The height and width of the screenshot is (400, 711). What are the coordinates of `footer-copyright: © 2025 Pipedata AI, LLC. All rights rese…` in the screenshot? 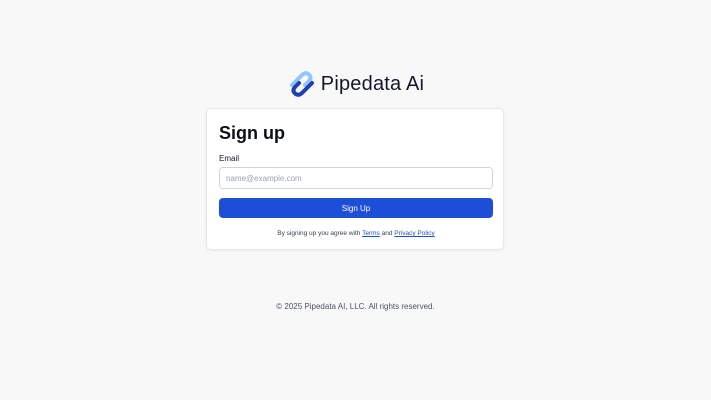 It's located at (355, 306).